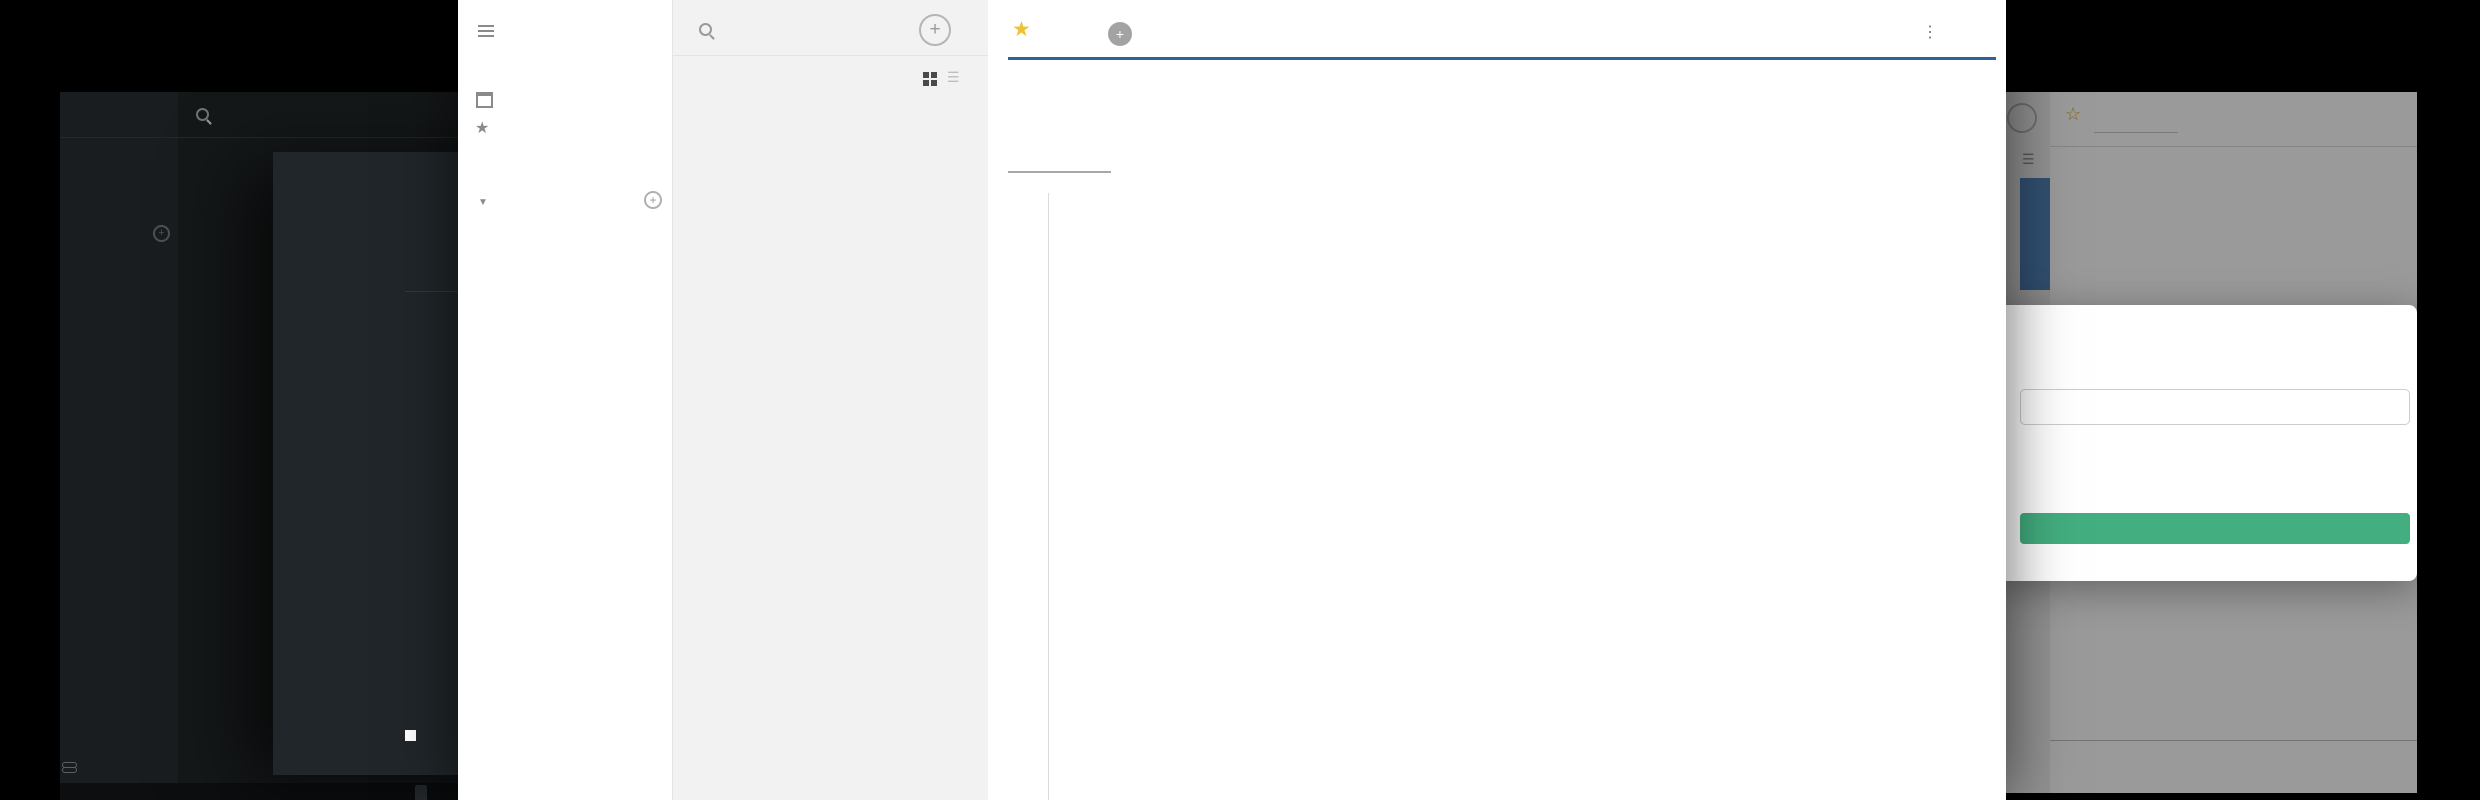 The height and width of the screenshot is (800, 2480). What do you see at coordinates (1059, 172) in the screenshot?
I see `active-tab-underline` at bounding box center [1059, 172].